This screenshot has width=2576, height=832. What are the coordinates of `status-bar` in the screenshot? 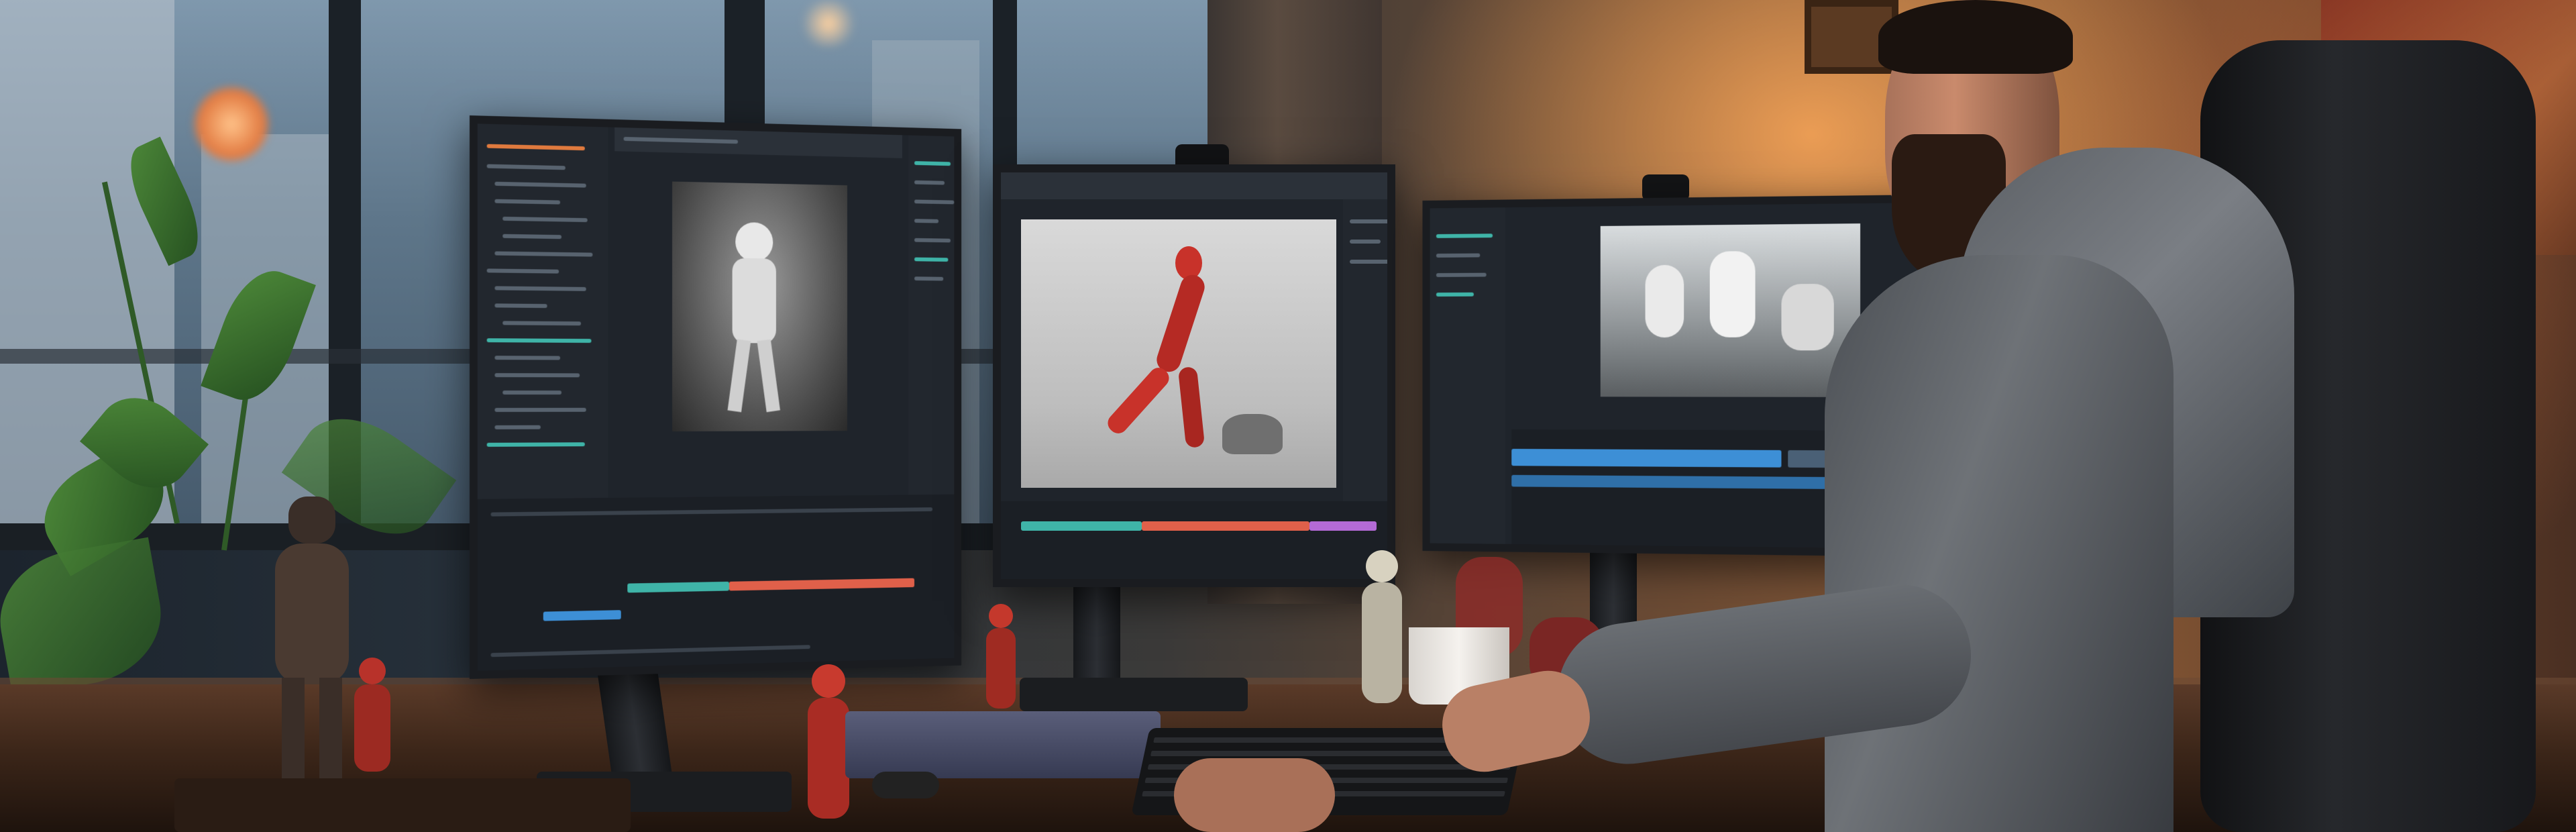 It's located at (650, 651).